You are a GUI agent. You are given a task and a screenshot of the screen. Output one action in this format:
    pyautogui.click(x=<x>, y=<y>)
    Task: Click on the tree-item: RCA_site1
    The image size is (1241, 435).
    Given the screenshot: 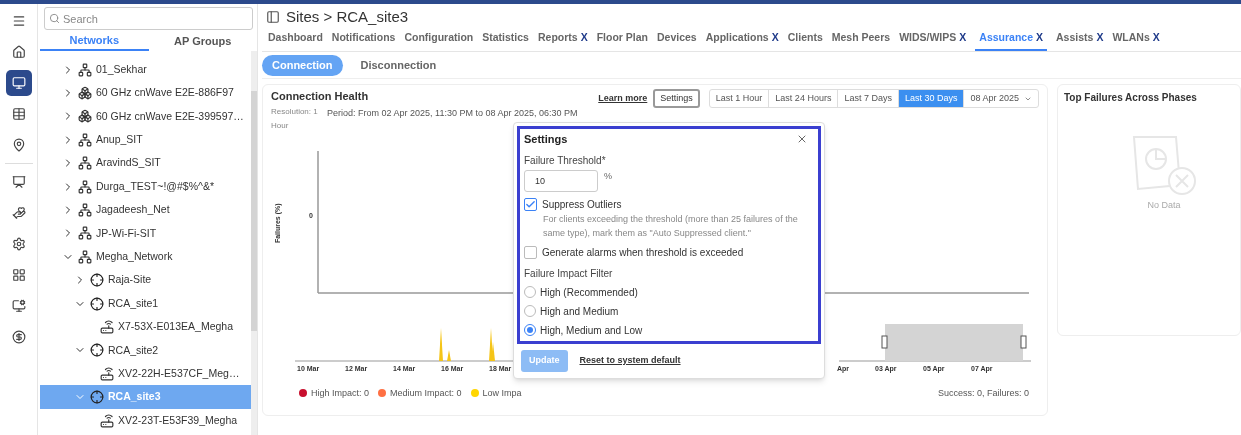 What is the action you would take?
    pyautogui.click(x=145, y=303)
    